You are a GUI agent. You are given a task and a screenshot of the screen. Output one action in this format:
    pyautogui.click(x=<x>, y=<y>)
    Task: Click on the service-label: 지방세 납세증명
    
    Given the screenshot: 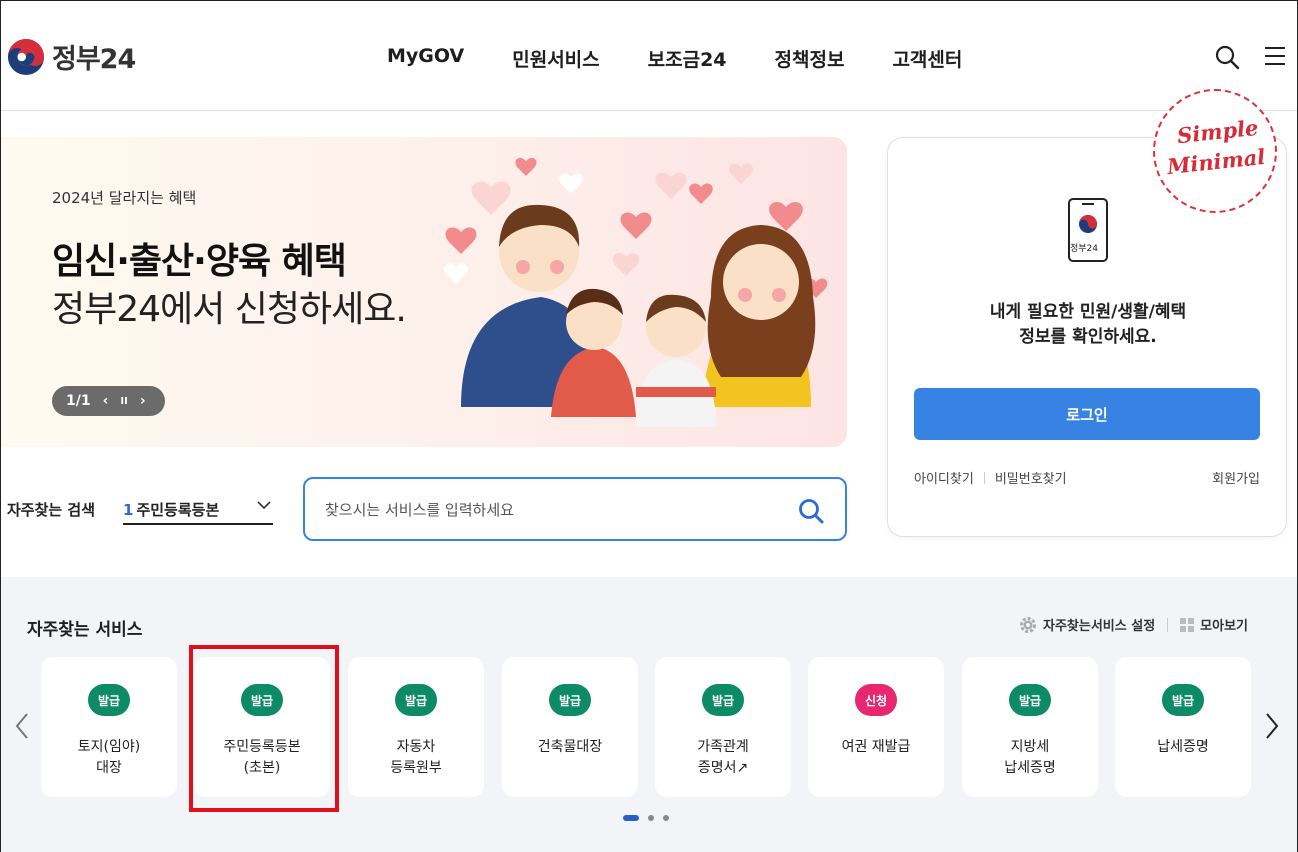 What is the action you would take?
    pyautogui.click(x=1030, y=757)
    